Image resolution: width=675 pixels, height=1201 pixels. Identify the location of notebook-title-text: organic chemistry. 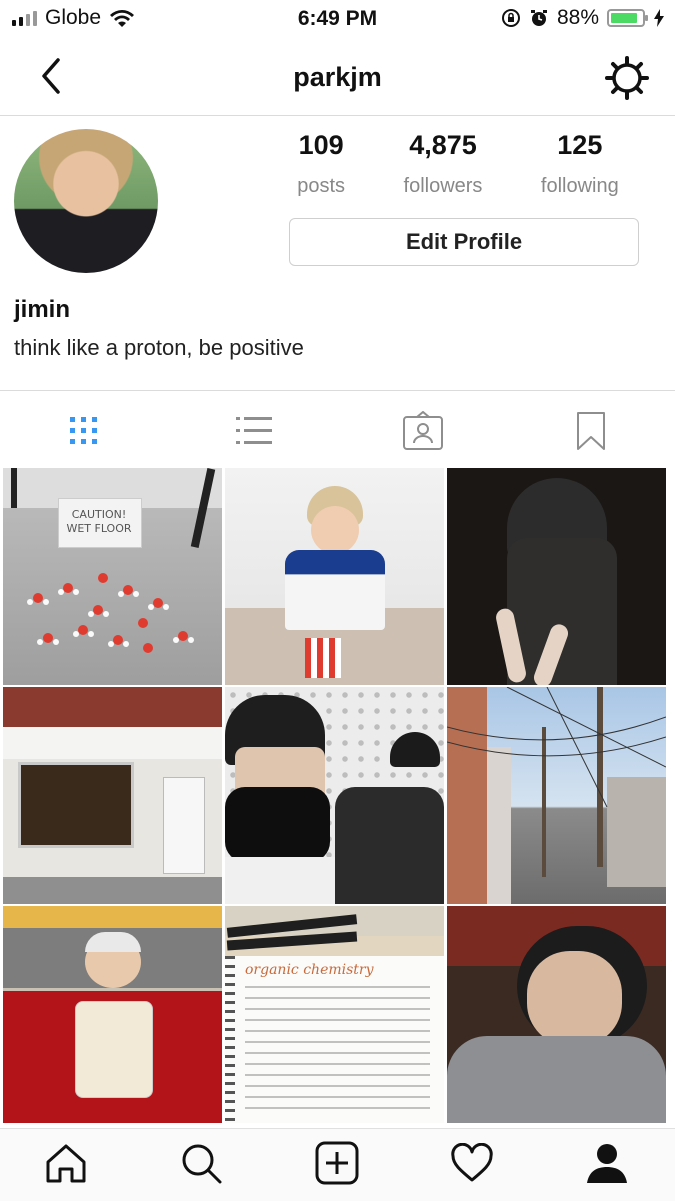
(309, 970).